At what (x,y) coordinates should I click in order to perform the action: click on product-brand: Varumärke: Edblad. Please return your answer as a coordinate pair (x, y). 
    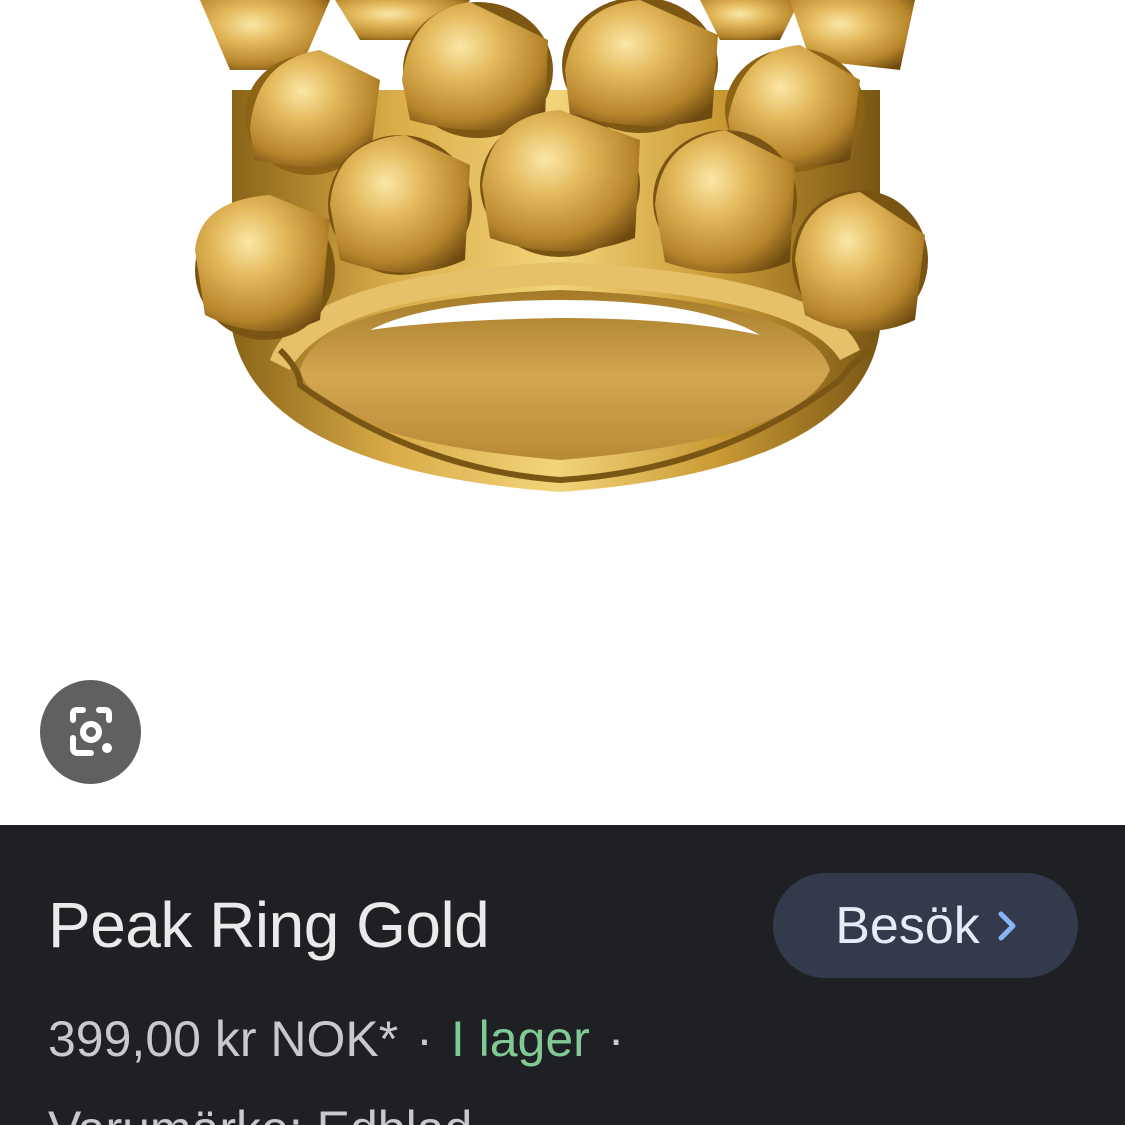
    Looking at the image, I should click on (260, 1111).